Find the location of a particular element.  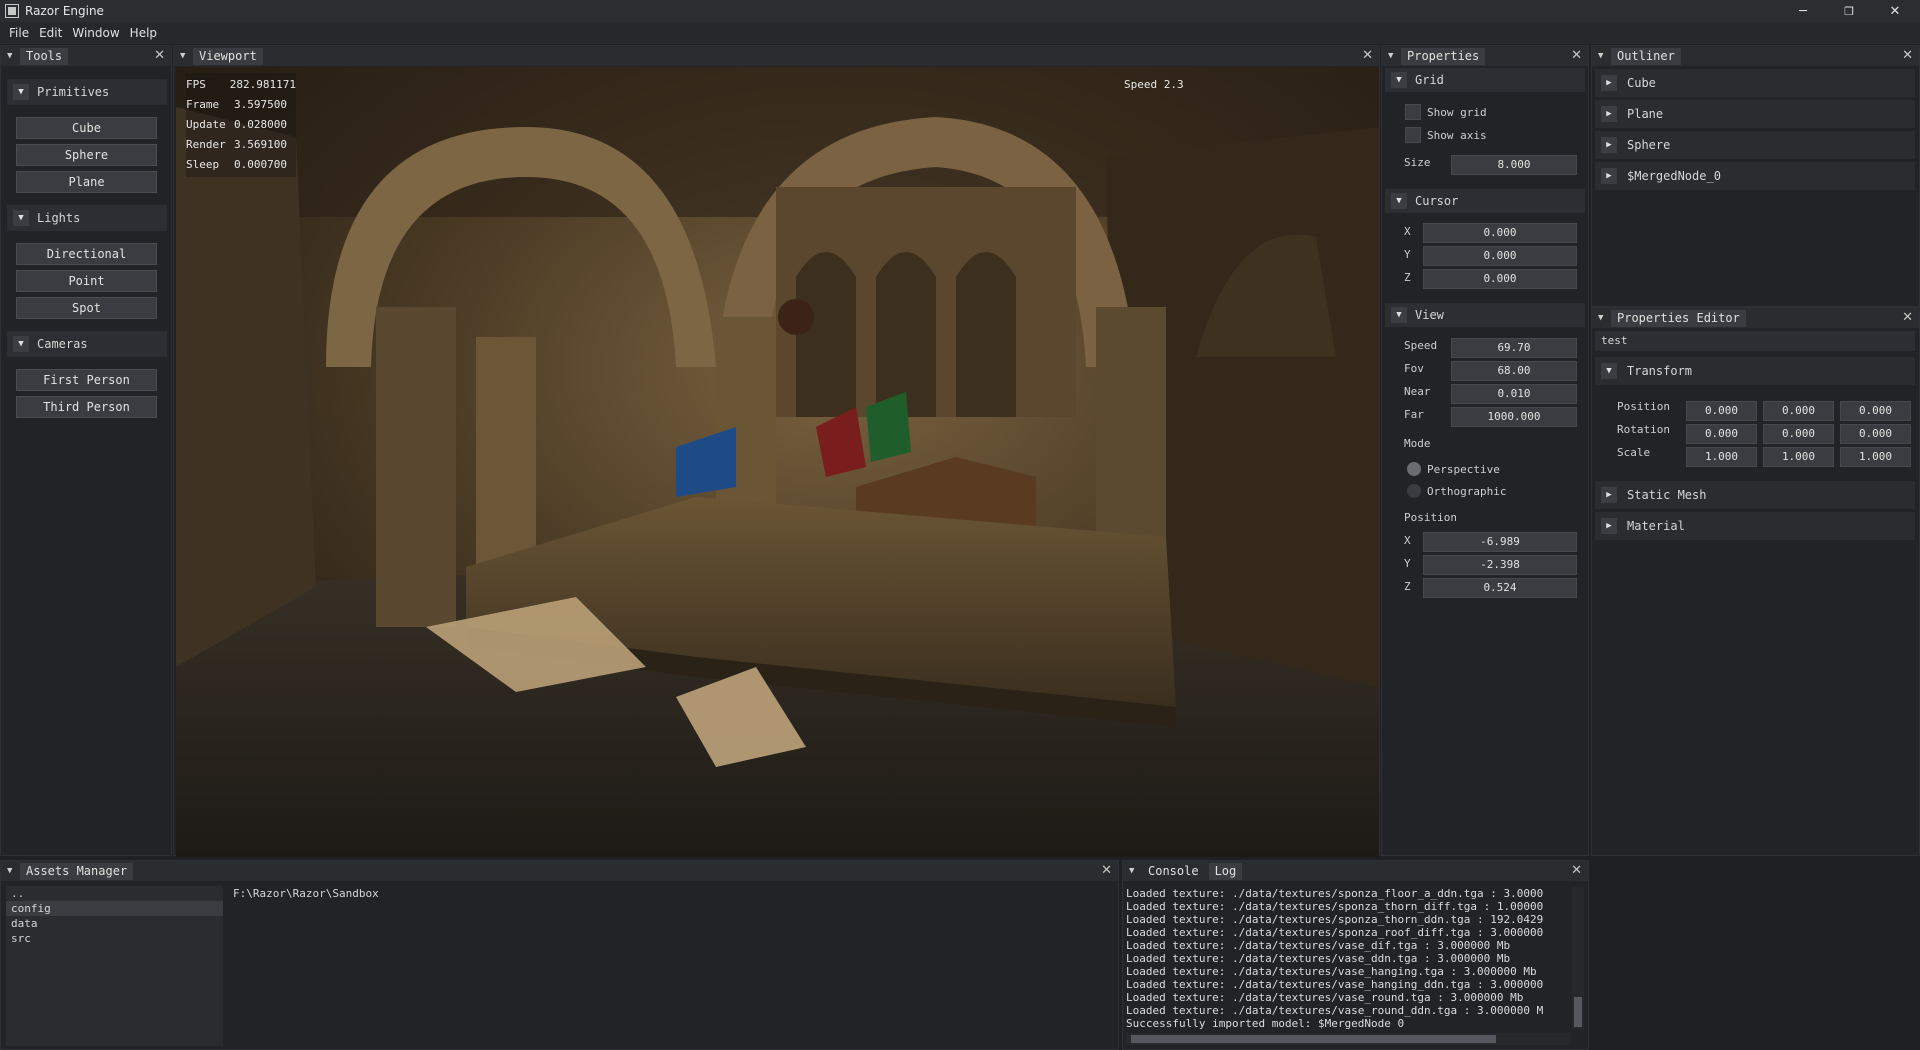

cube-button: Cube is located at coordinates (86, 128).